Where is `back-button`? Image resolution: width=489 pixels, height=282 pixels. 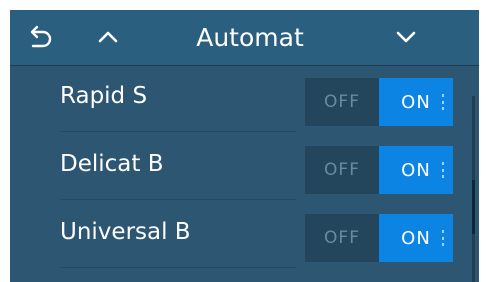 back-button is located at coordinates (42, 38).